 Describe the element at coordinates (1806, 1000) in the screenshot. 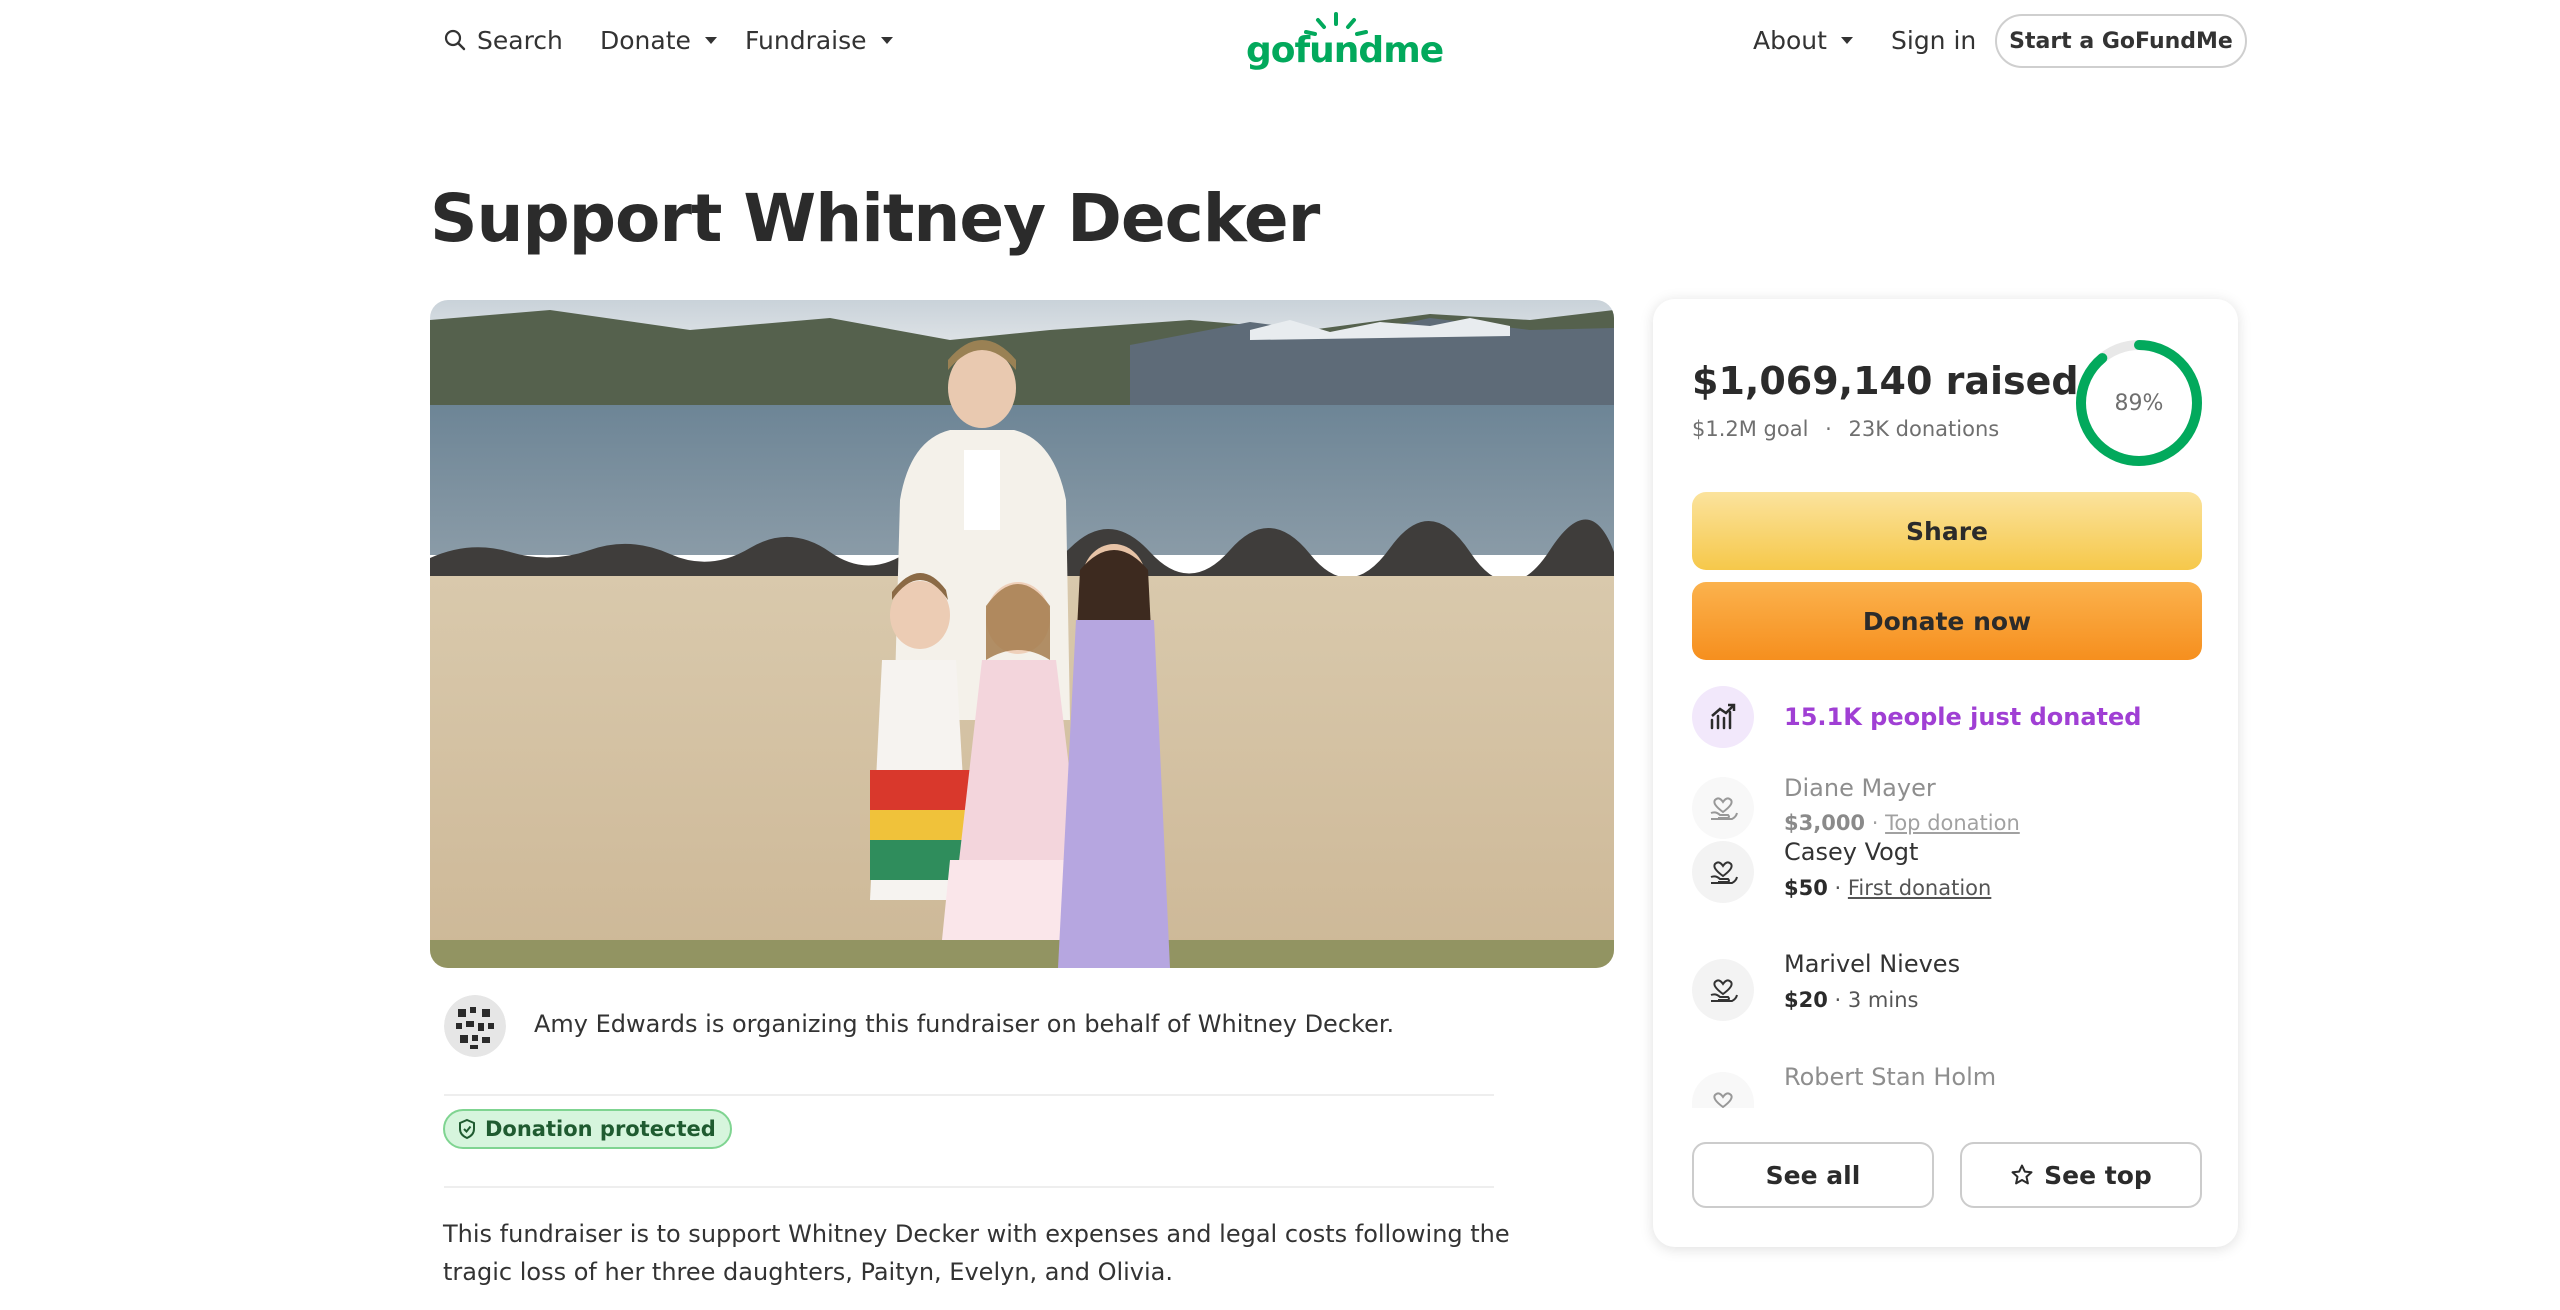

I see `donor-amount: $20` at that location.